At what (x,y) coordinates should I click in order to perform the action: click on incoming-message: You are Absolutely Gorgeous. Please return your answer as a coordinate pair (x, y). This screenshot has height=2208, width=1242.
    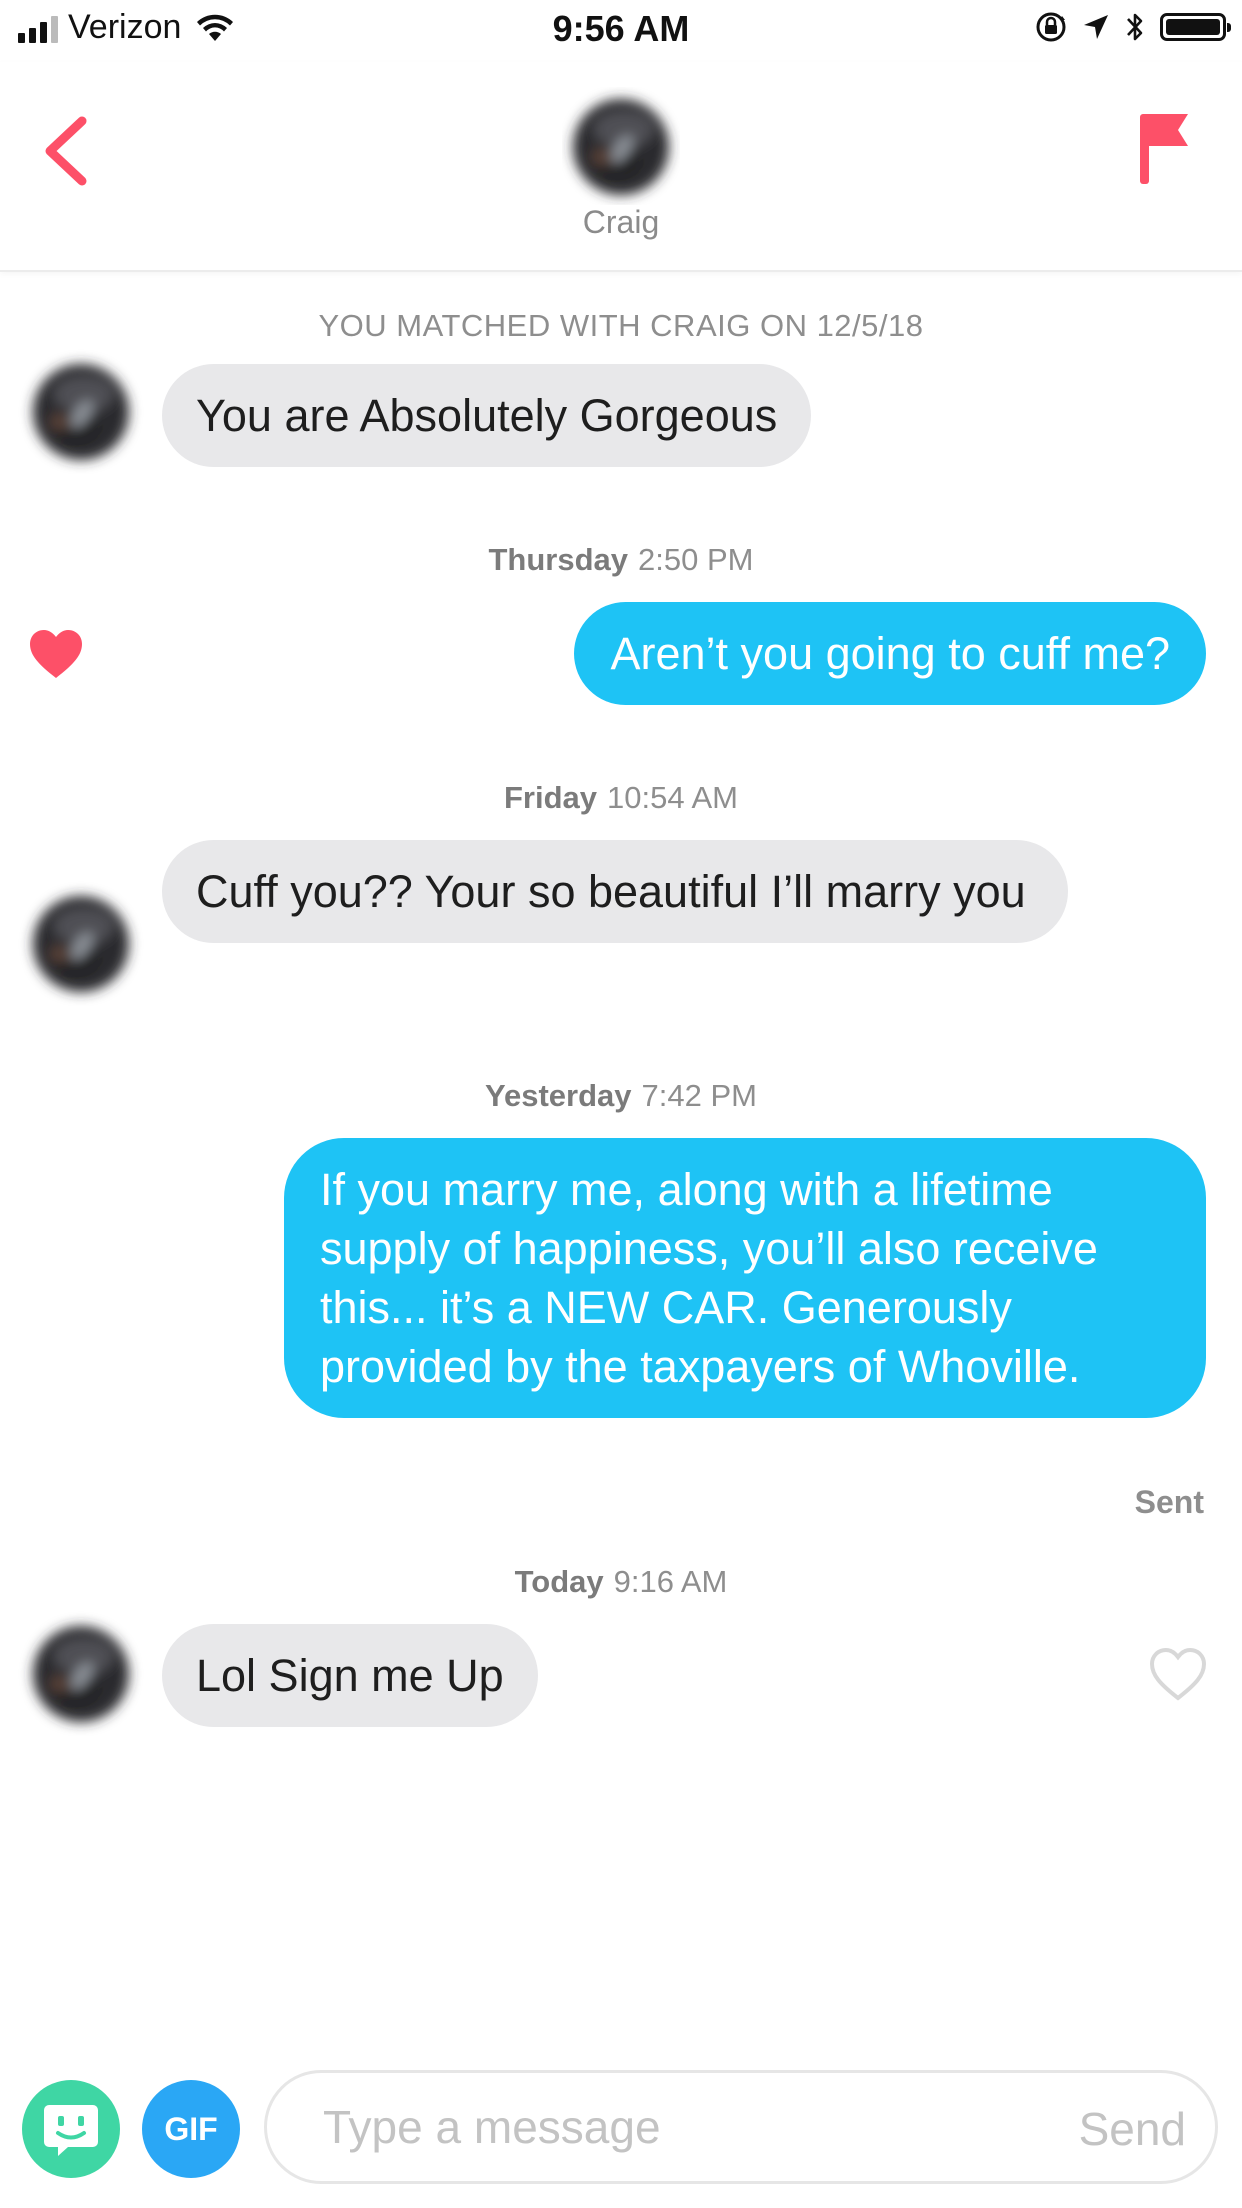
    Looking at the image, I should click on (487, 415).